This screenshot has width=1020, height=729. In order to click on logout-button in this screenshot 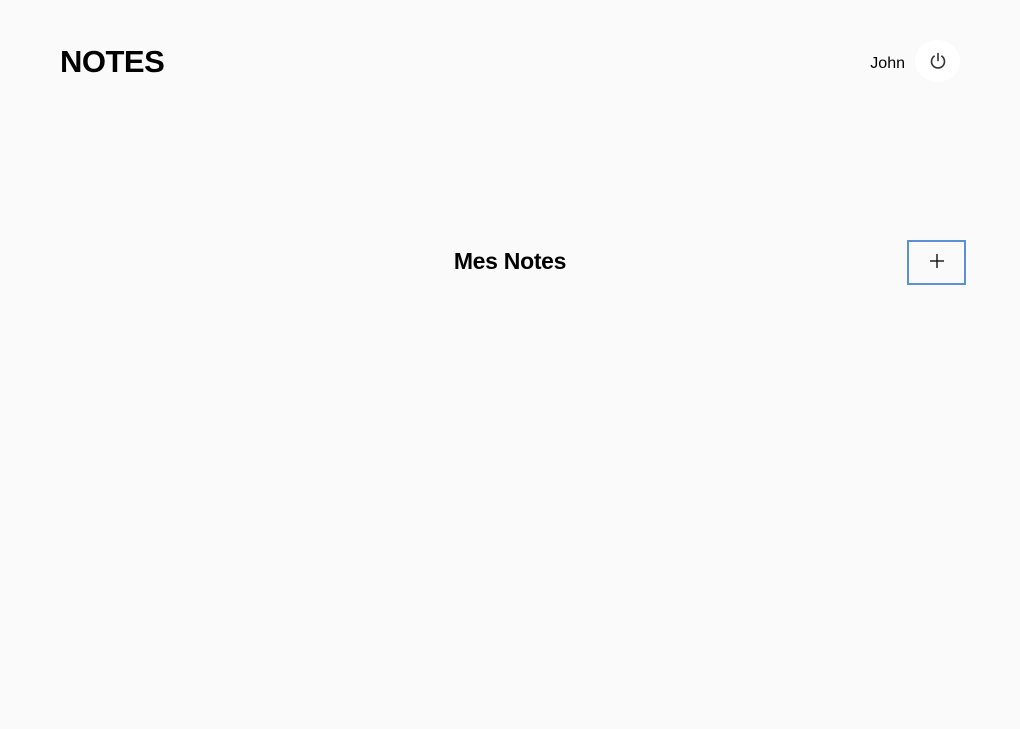, I will do `click(937, 61)`.